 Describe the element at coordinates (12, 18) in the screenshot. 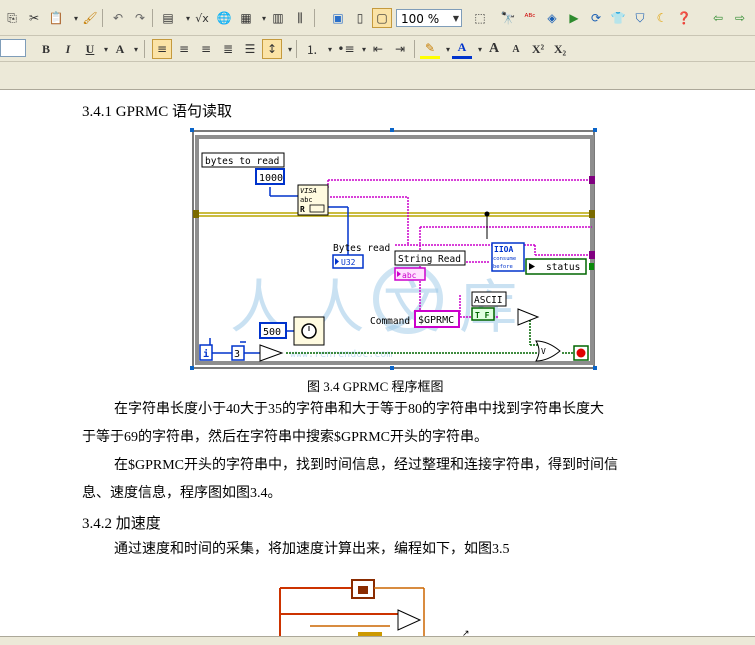

I see `copy-icon: ⎘` at that location.